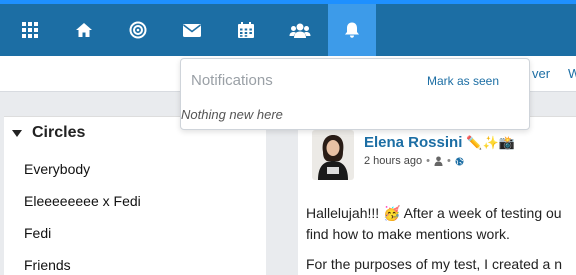 This screenshot has width=576, height=275. I want to click on post-time: 2 hours ago, so click(393, 161).